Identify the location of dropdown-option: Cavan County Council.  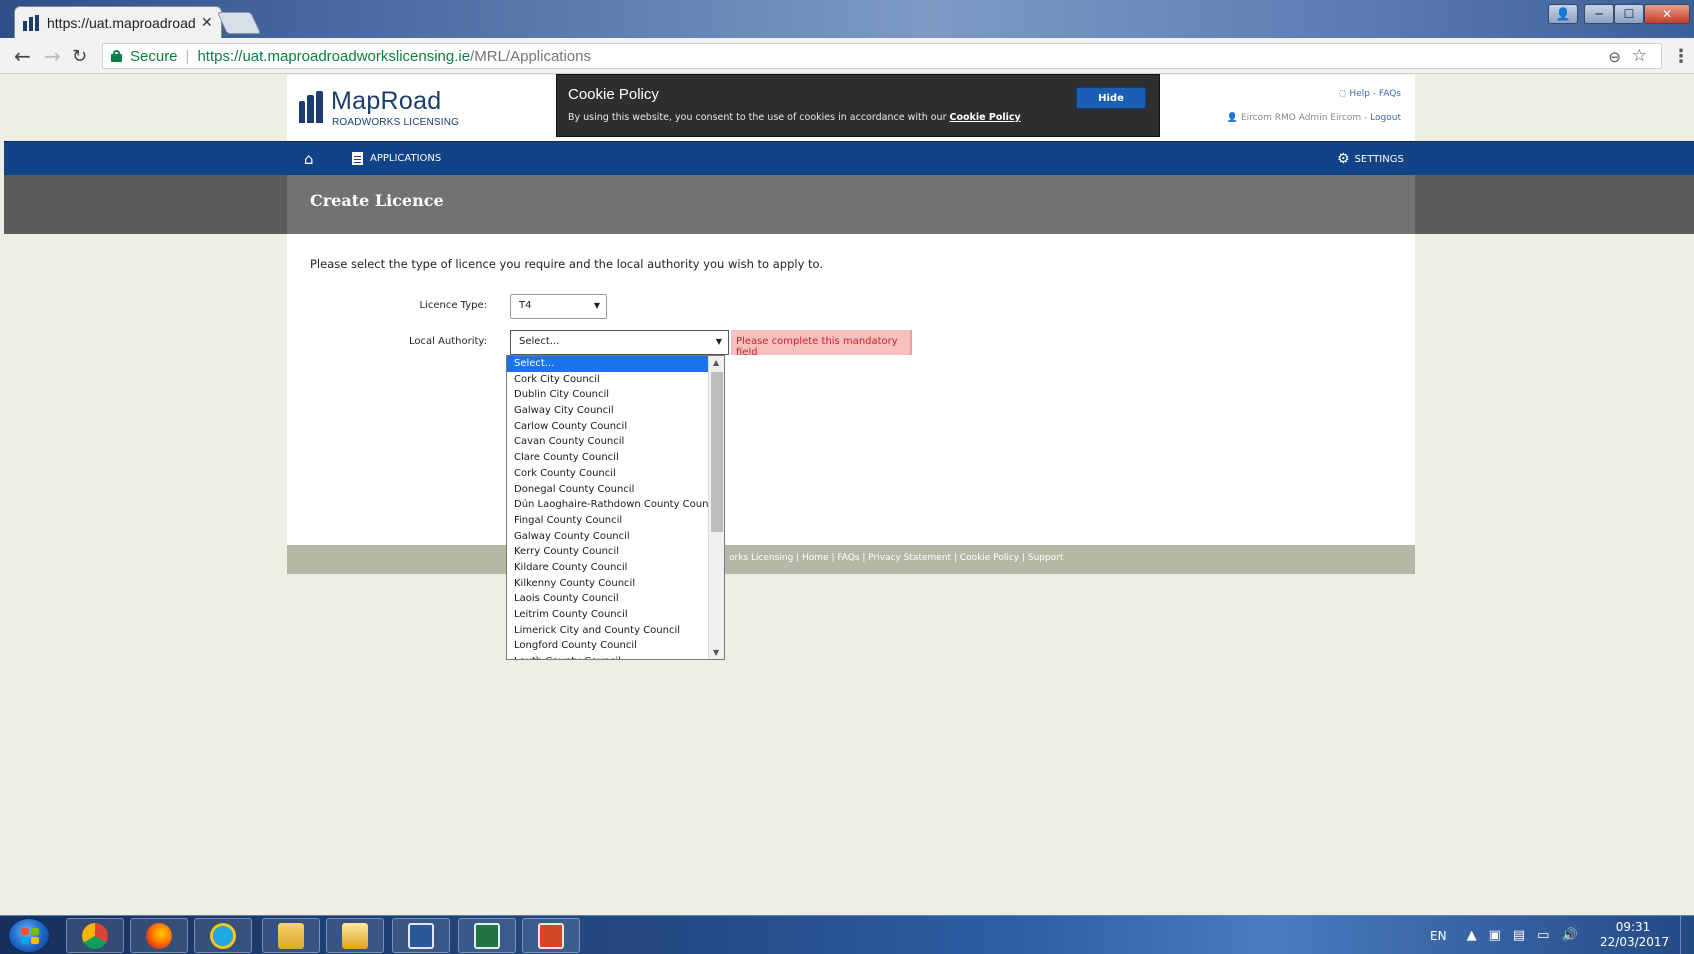
(608, 442).